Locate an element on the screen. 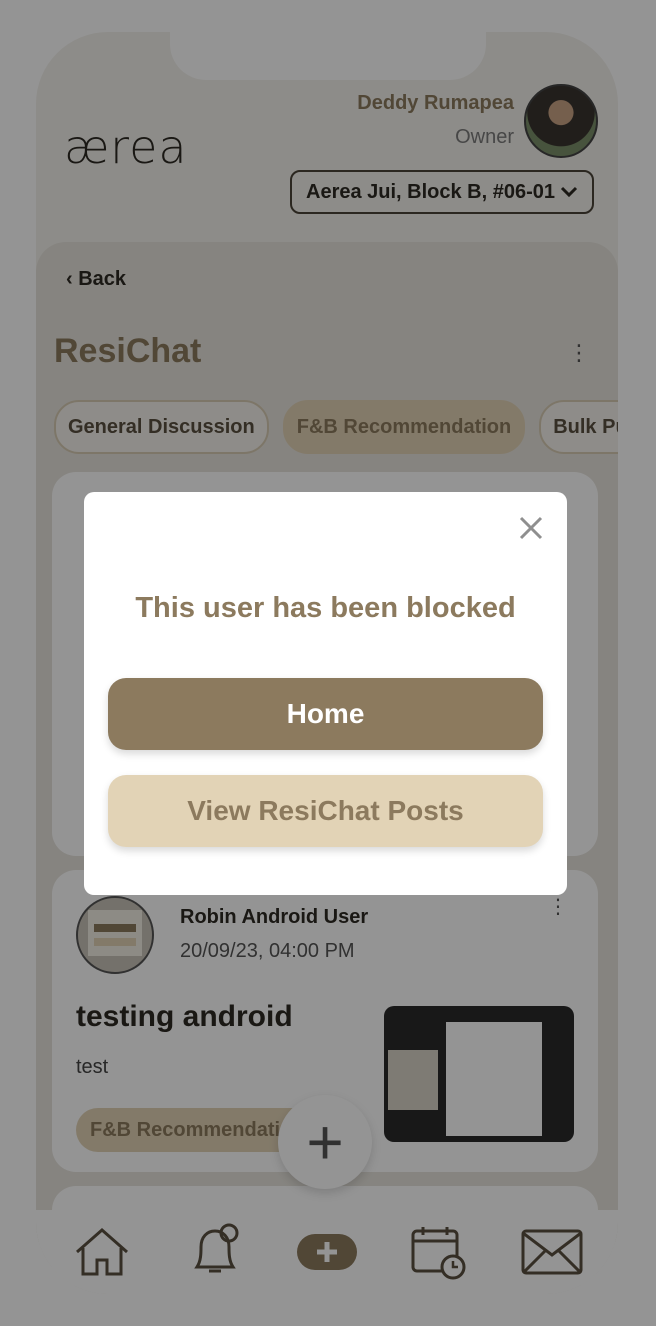  home-button: Home is located at coordinates (325, 714).